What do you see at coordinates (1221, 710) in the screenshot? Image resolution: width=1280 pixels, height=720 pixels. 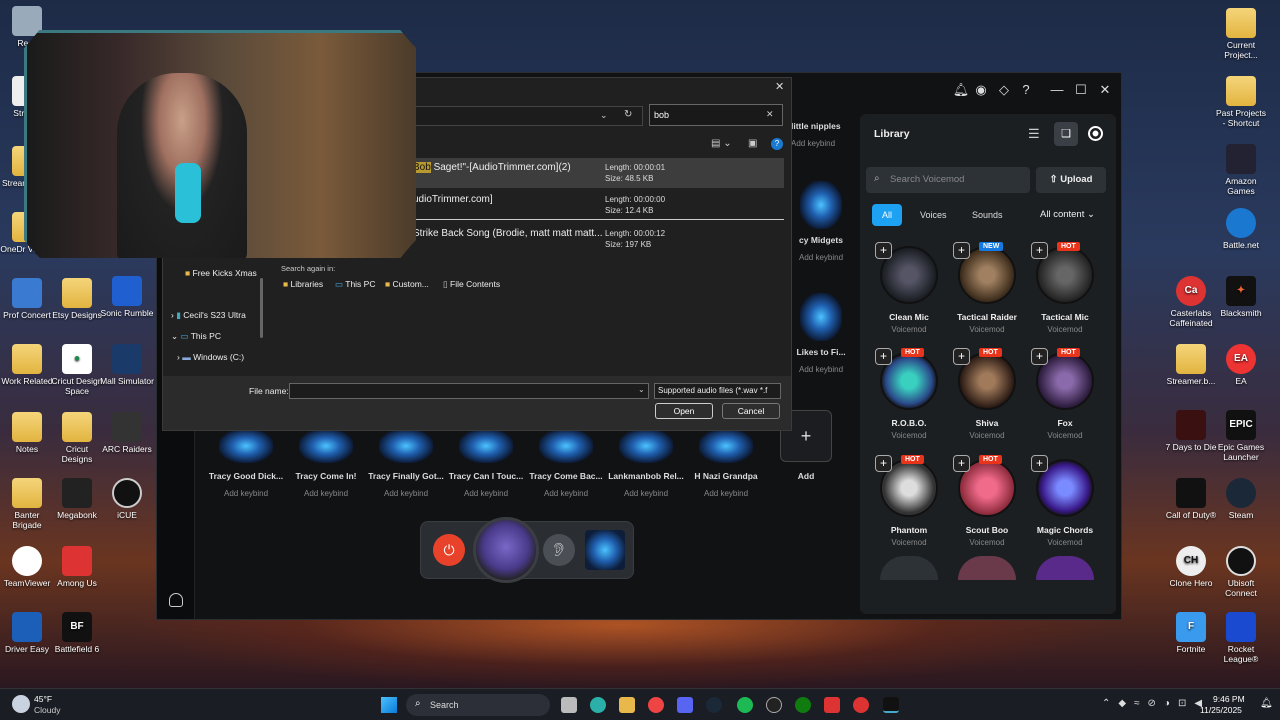 I see `clock-date: 11/25/2025` at bounding box center [1221, 710].